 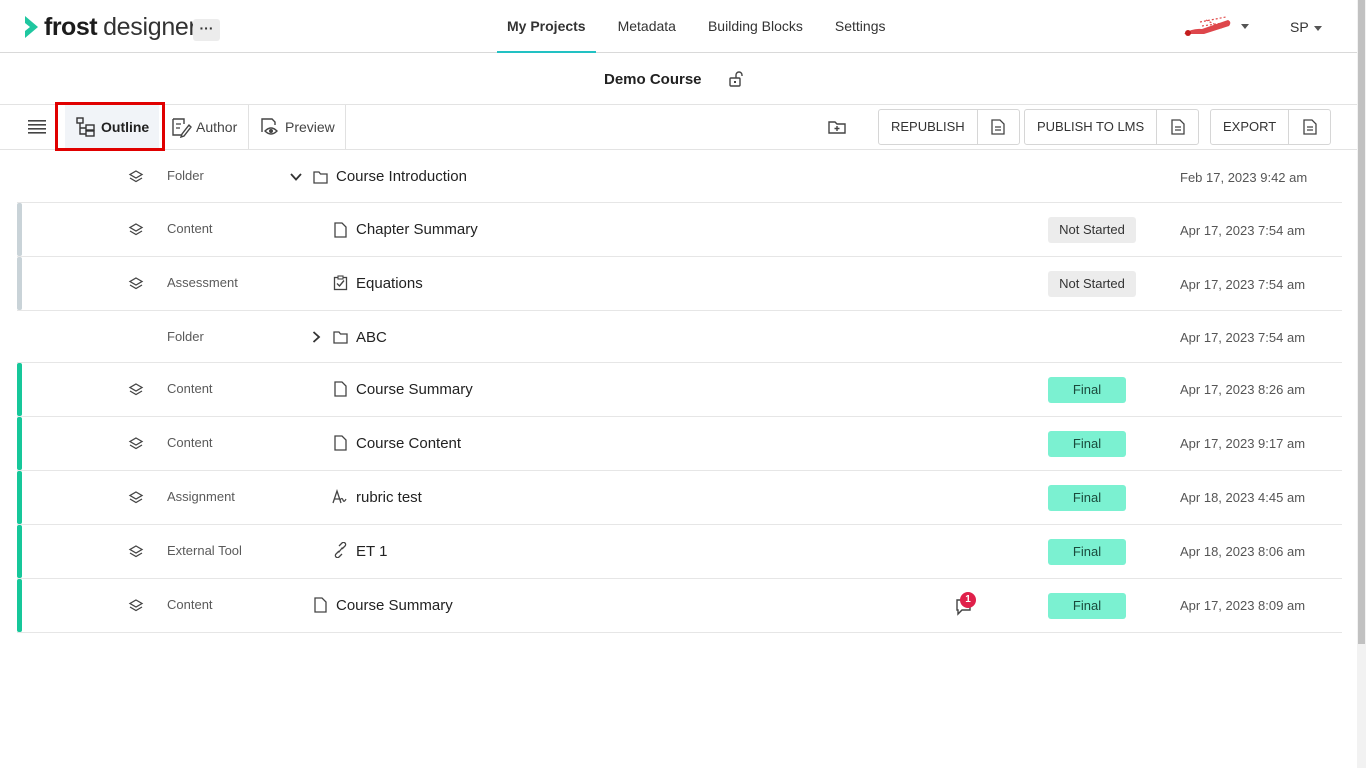 I want to click on item-title: rubric test, so click(x=389, y=497).